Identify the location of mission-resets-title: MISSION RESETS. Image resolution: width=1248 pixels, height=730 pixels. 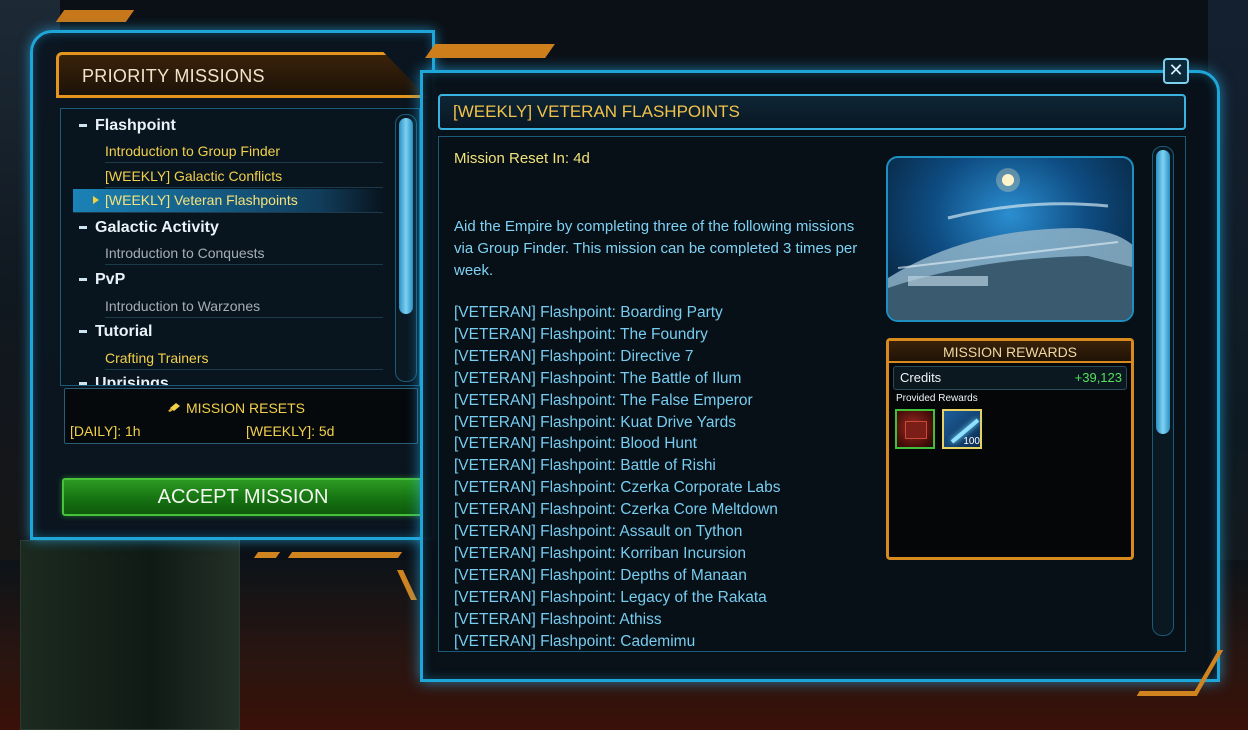
(246, 408).